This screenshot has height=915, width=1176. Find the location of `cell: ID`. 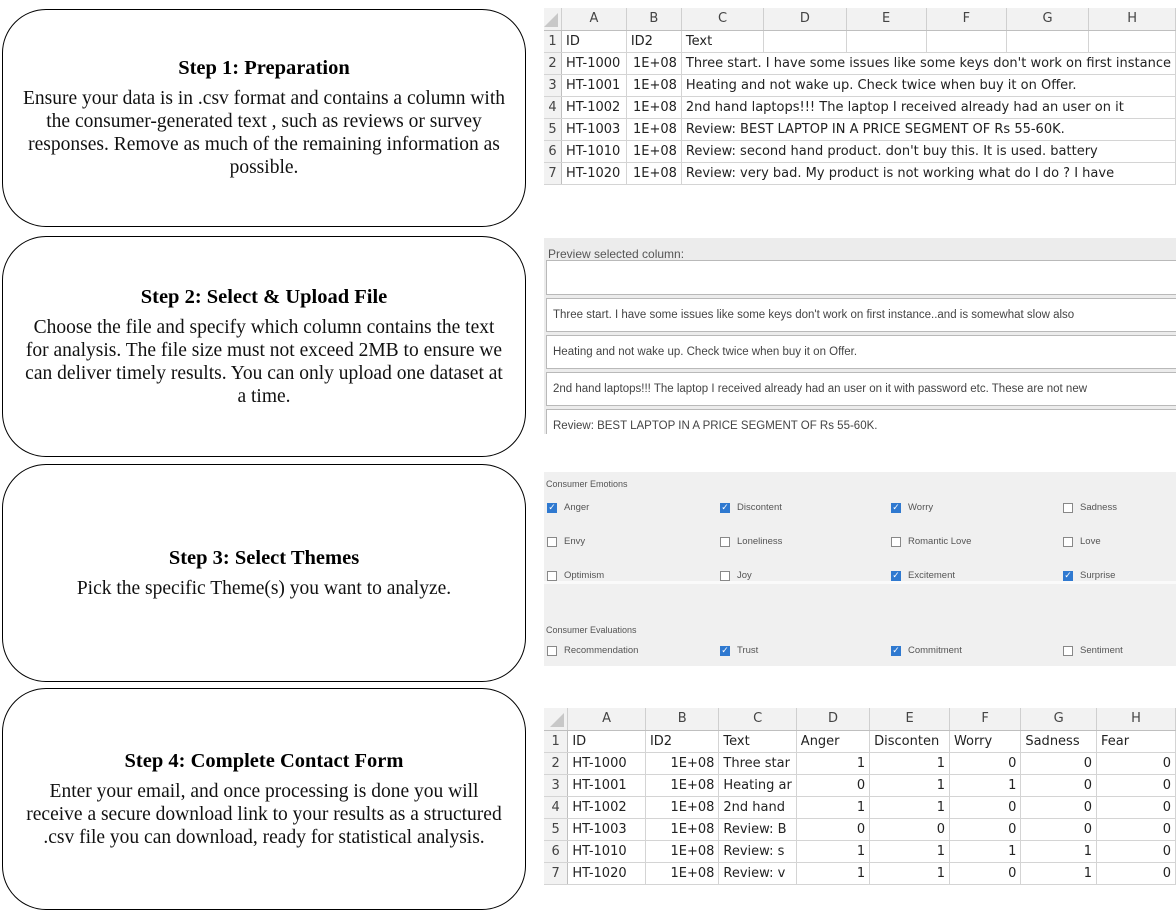

cell: ID is located at coordinates (594, 41).